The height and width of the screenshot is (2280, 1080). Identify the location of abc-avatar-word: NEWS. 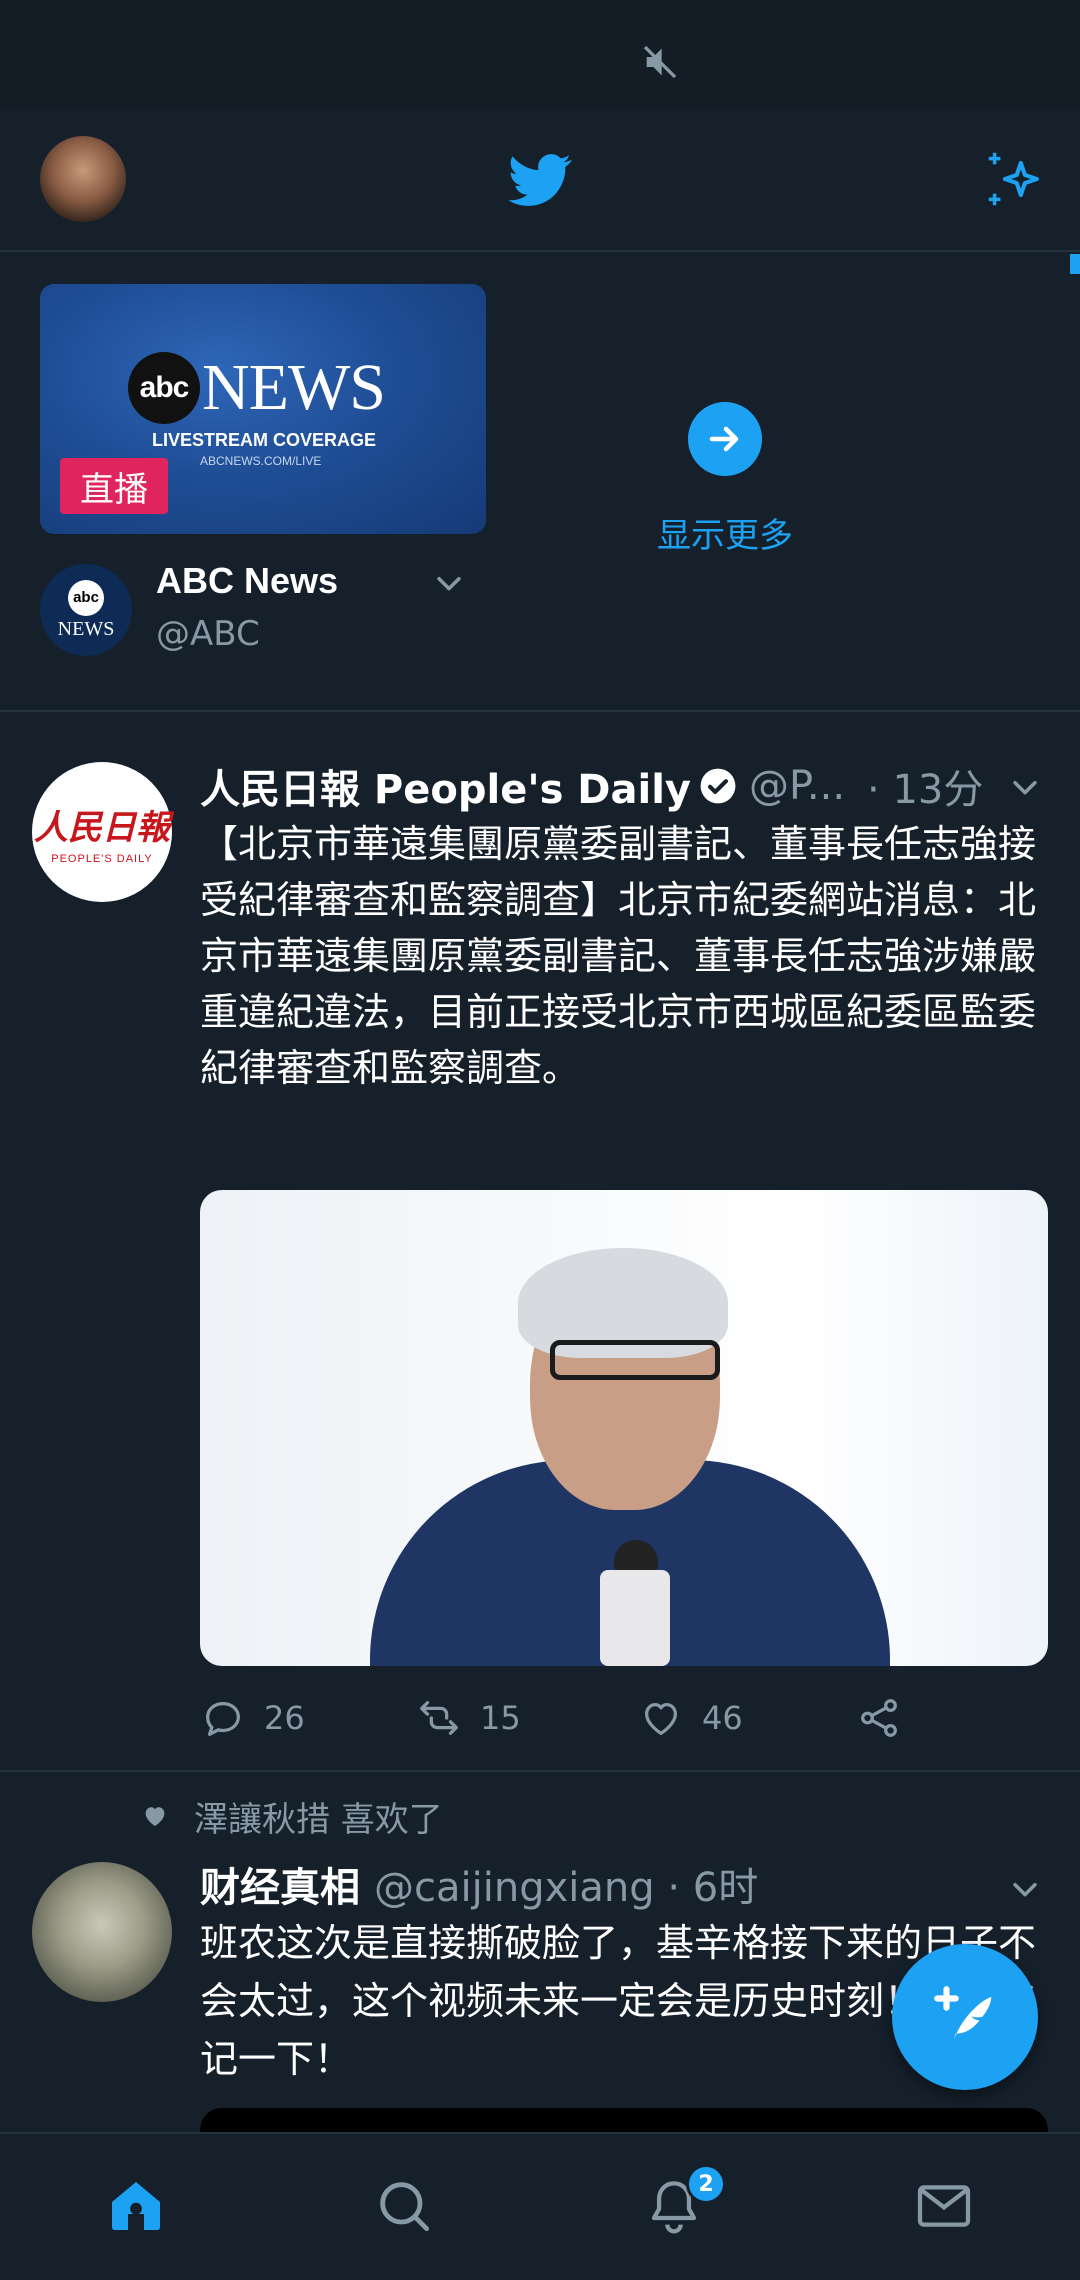
(86, 628).